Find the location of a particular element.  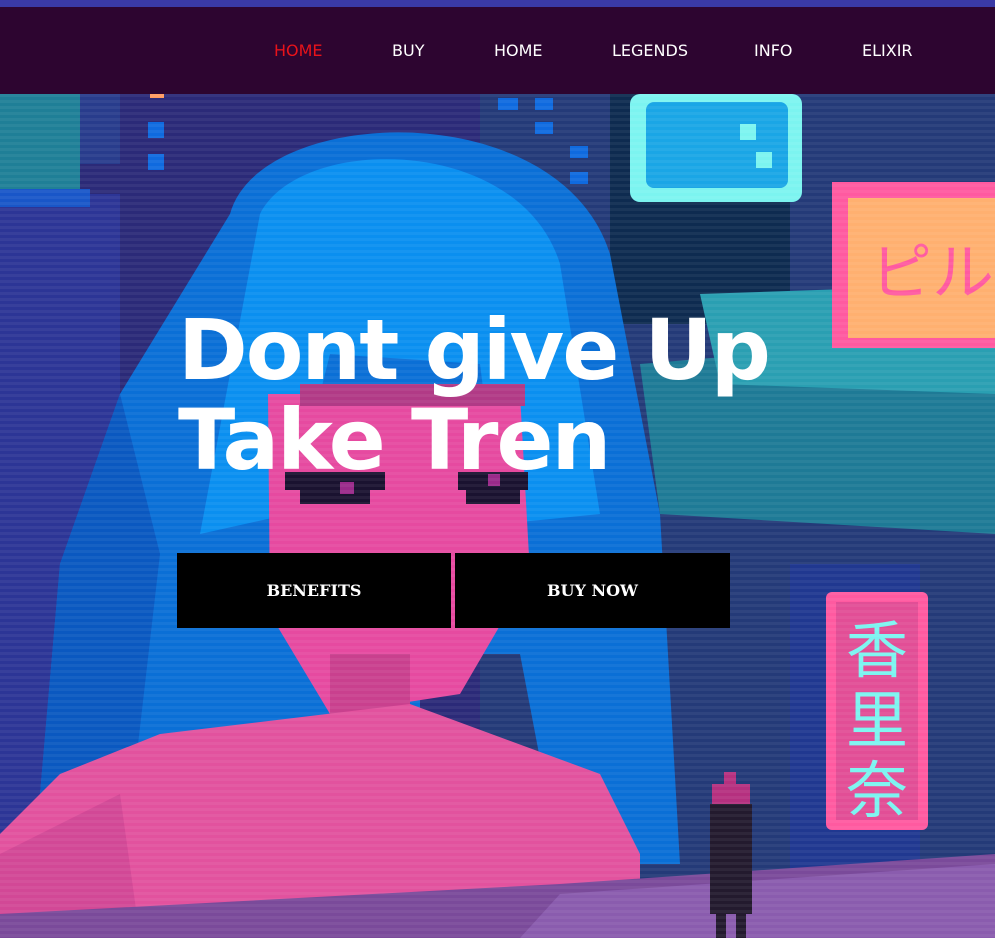

nav-item-elixir: ELIXIR is located at coordinates (887, 50).